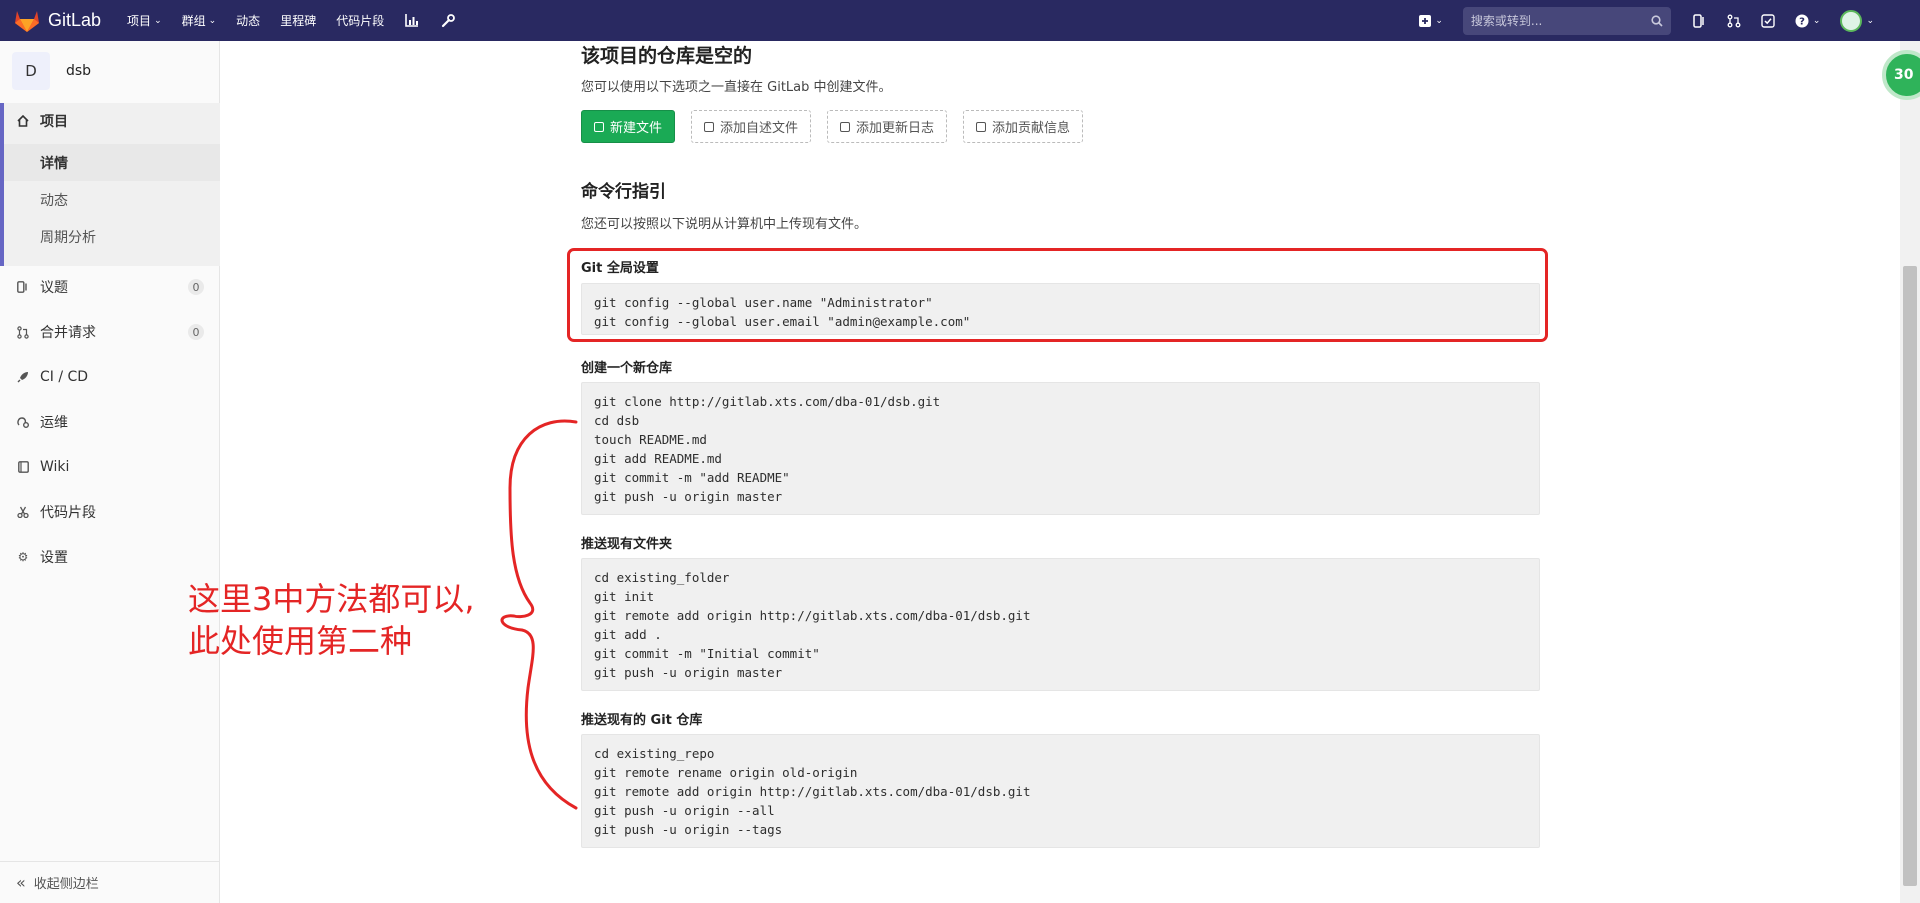  I want to click on sidebar-item-label: 议题, so click(54, 288).